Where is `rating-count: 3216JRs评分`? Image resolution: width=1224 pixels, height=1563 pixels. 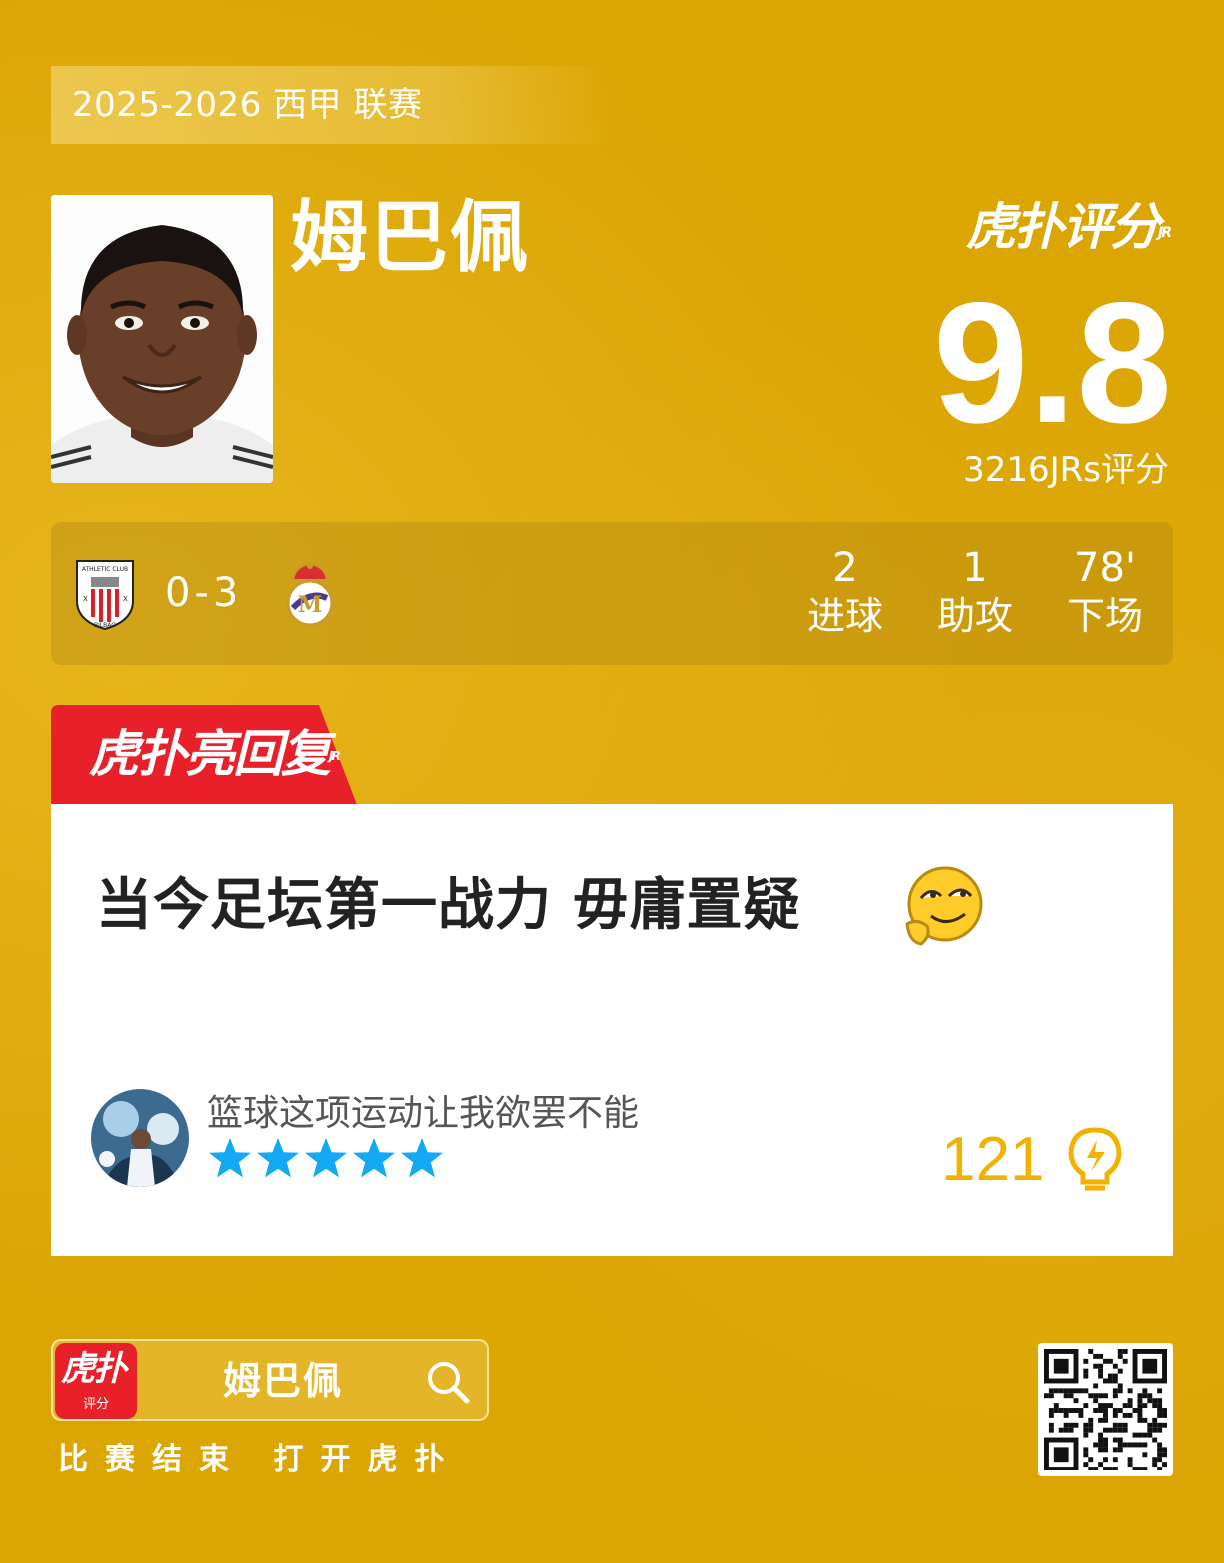 rating-count: 3216JRs评分 is located at coordinates (1066, 470).